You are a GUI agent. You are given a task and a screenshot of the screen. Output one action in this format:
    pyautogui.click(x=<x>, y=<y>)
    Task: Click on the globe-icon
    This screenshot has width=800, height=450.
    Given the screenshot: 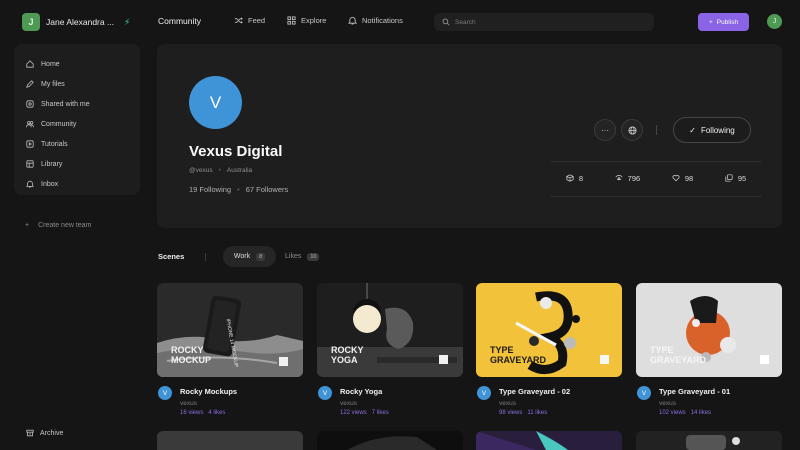 What is the action you would take?
    pyautogui.click(x=632, y=130)
    